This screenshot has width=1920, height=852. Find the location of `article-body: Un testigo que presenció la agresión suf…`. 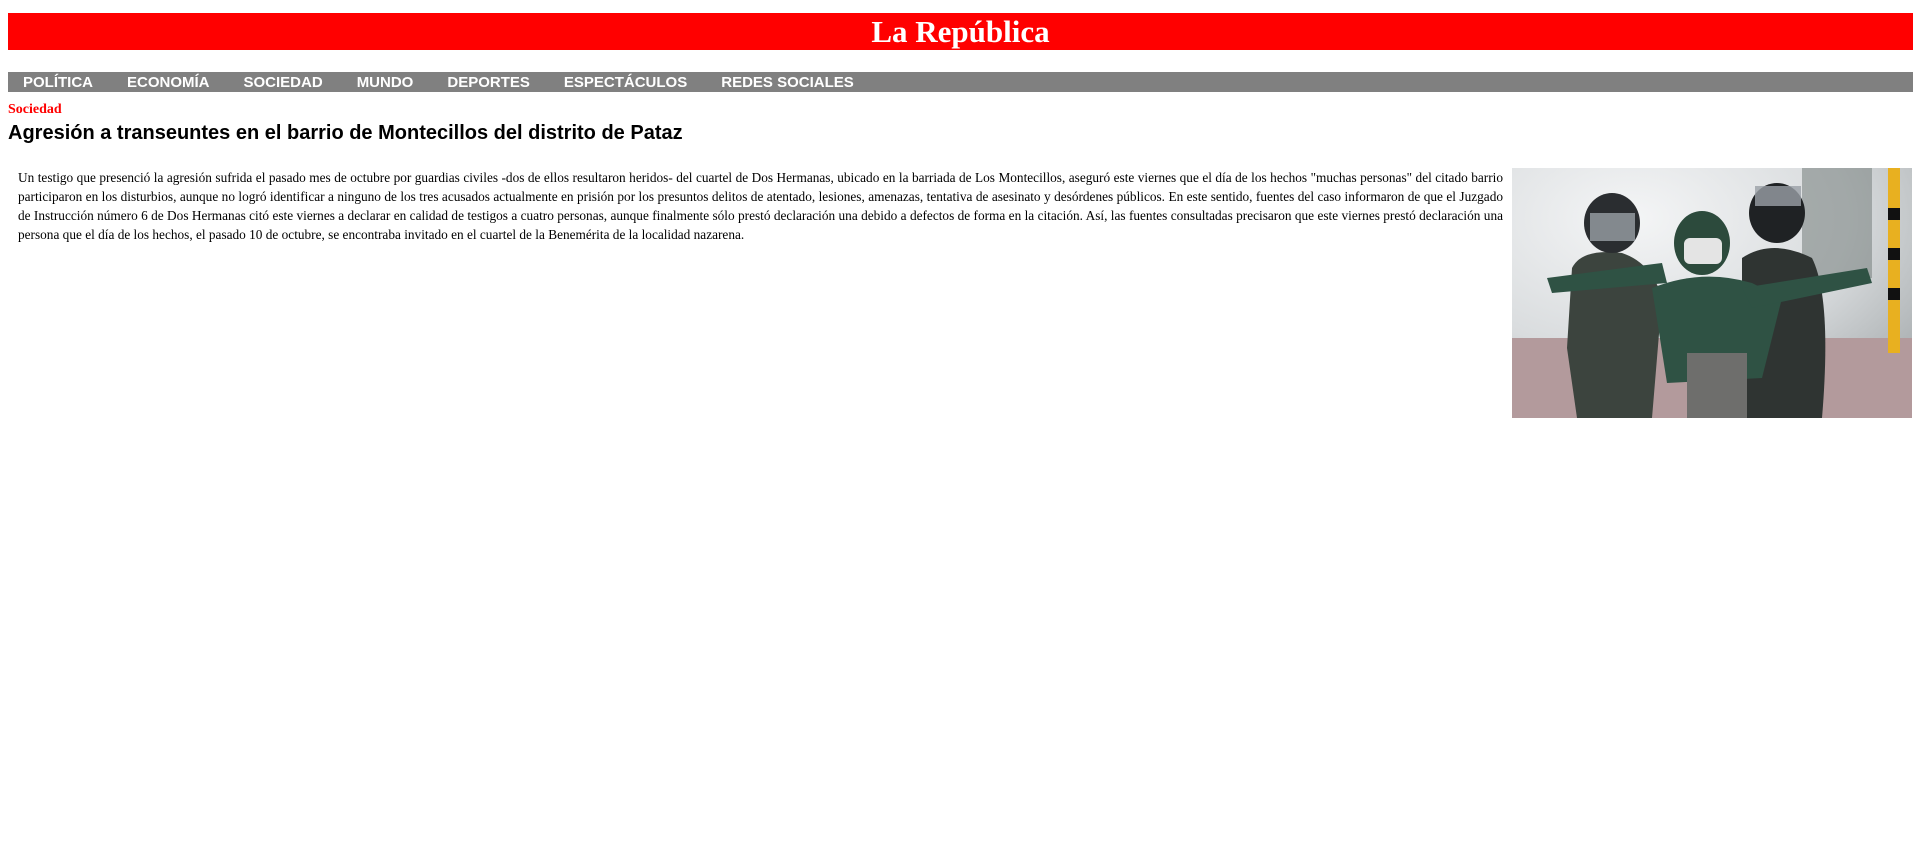

article-body: Un testigo que presenció la agresión suf… is located at coordinates (760, 206).